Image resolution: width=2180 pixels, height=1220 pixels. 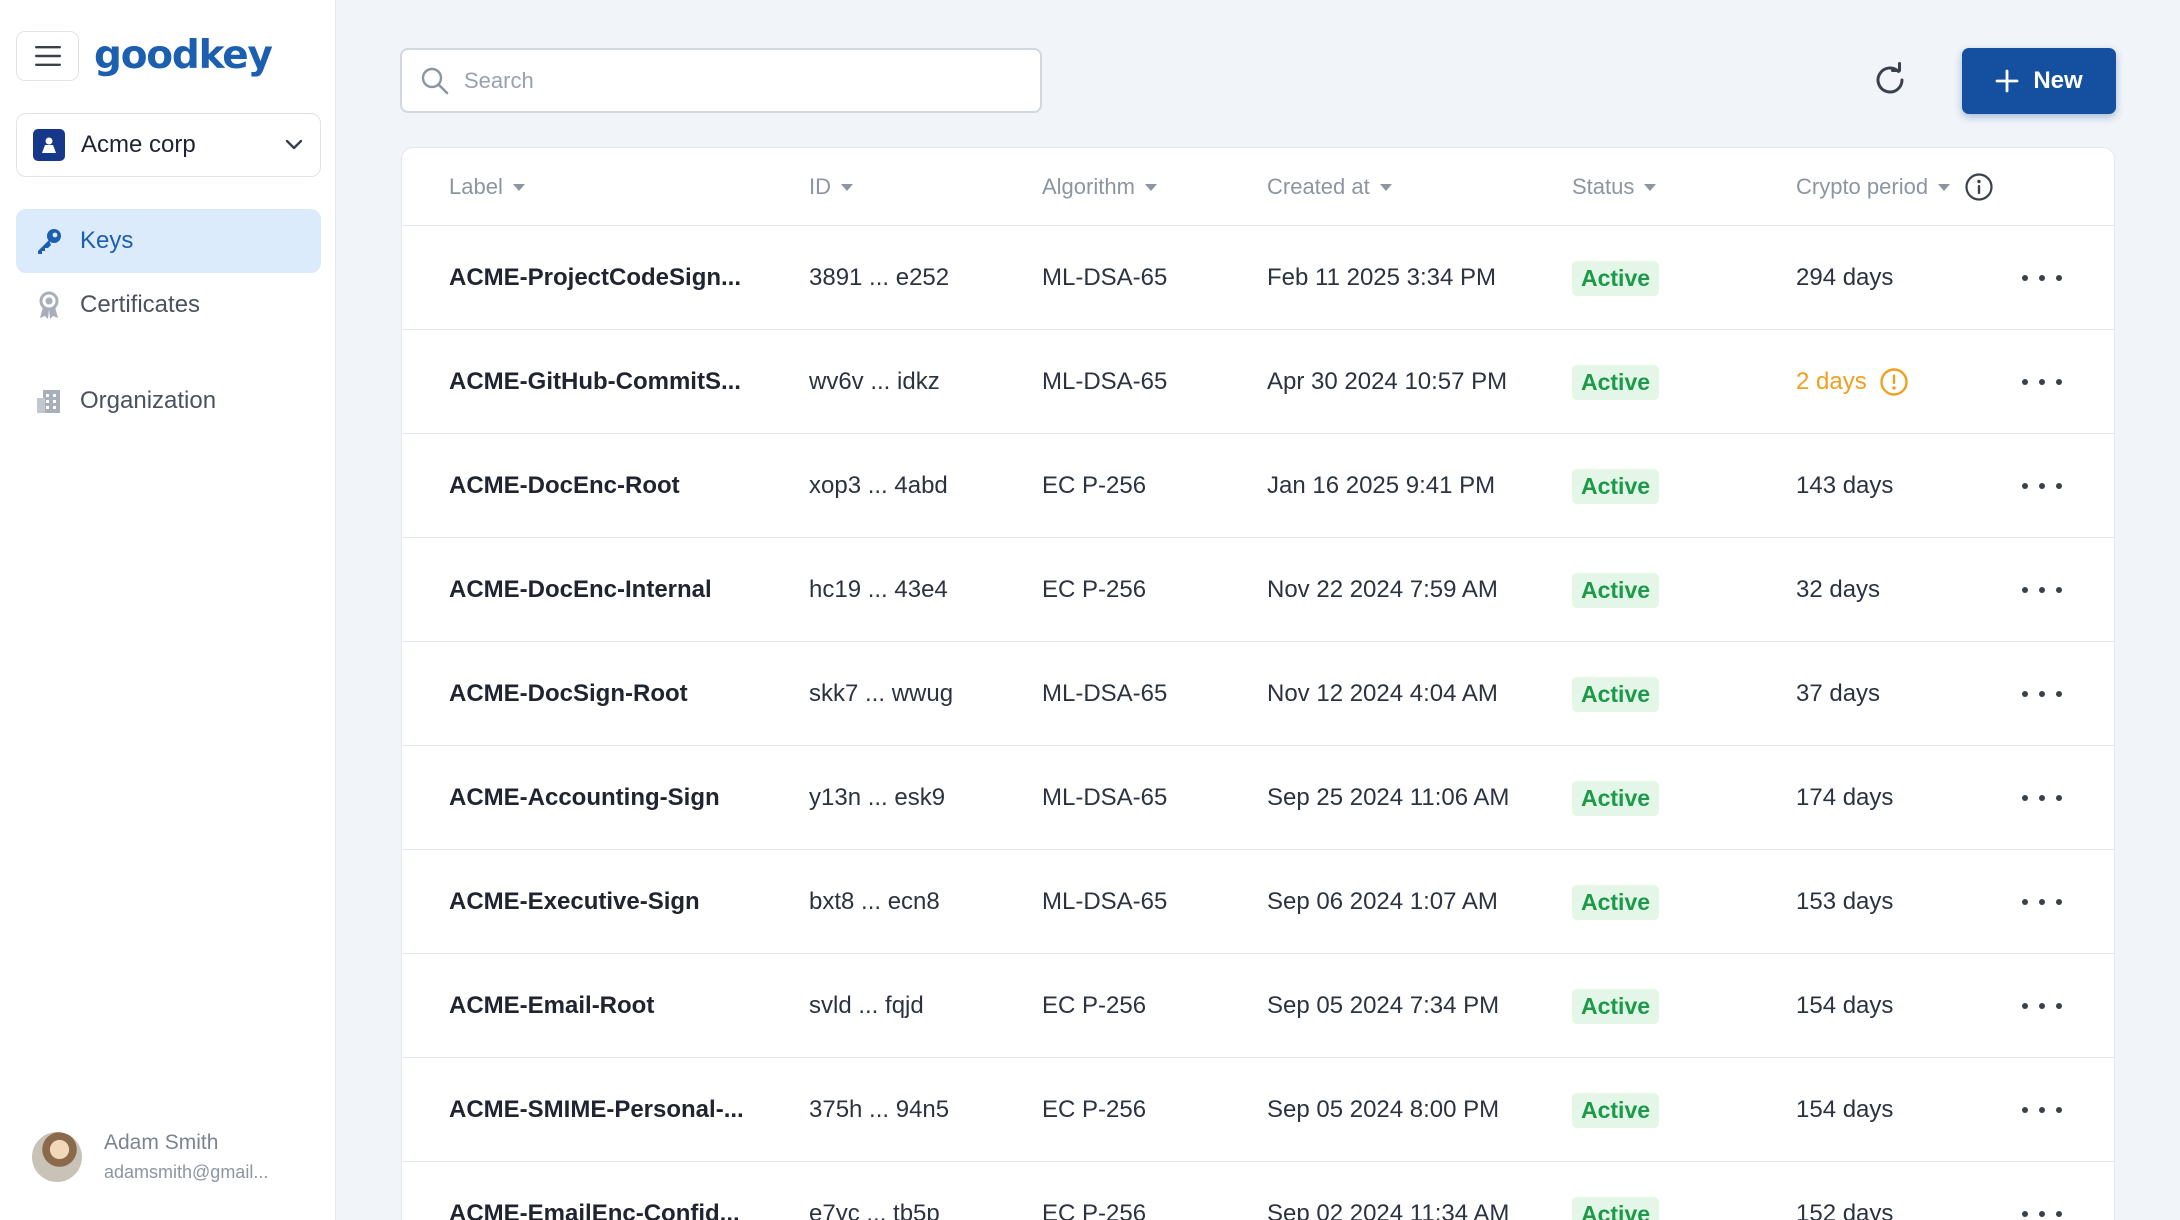 I want to click on crypto-period: 143 days, so click(x=1845, y=485).